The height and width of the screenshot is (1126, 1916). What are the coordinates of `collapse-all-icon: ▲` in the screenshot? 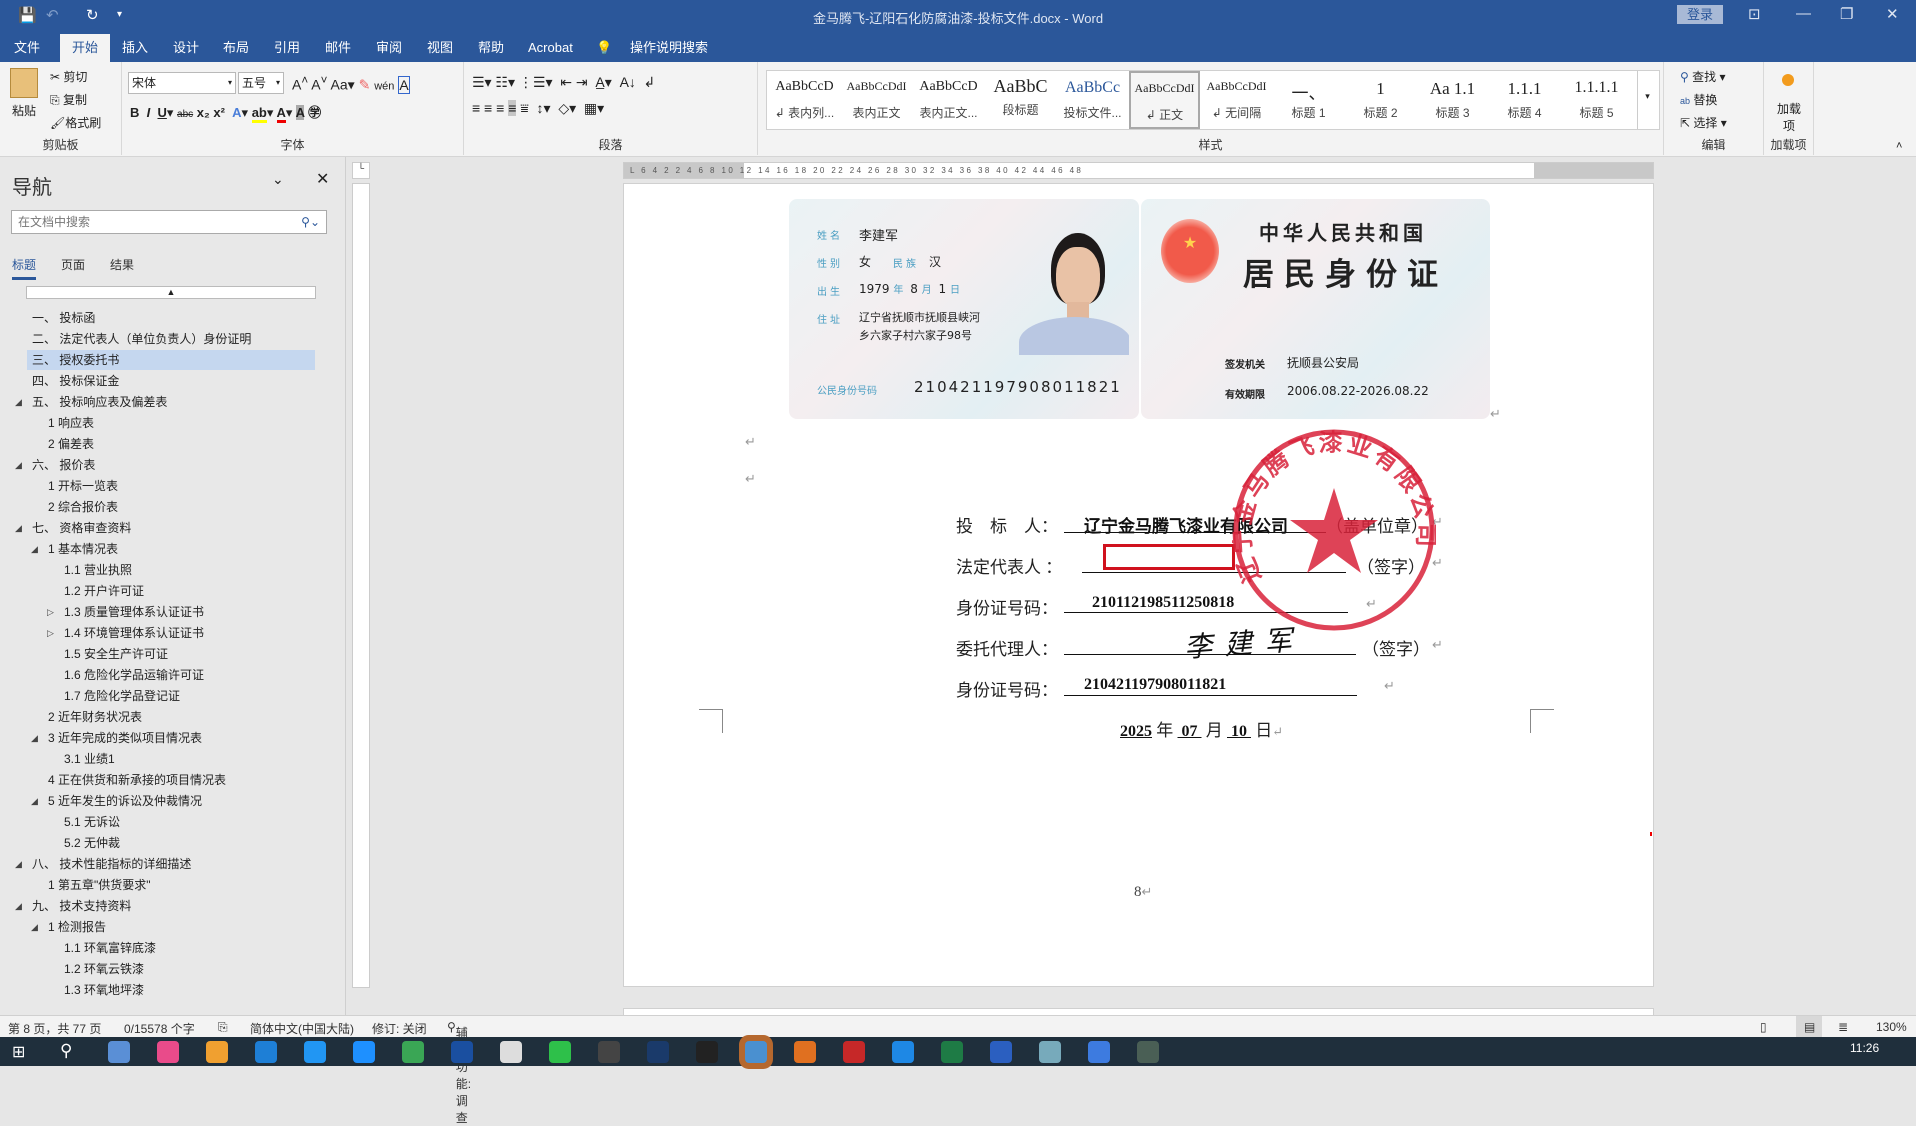 It's located at (171, 292).